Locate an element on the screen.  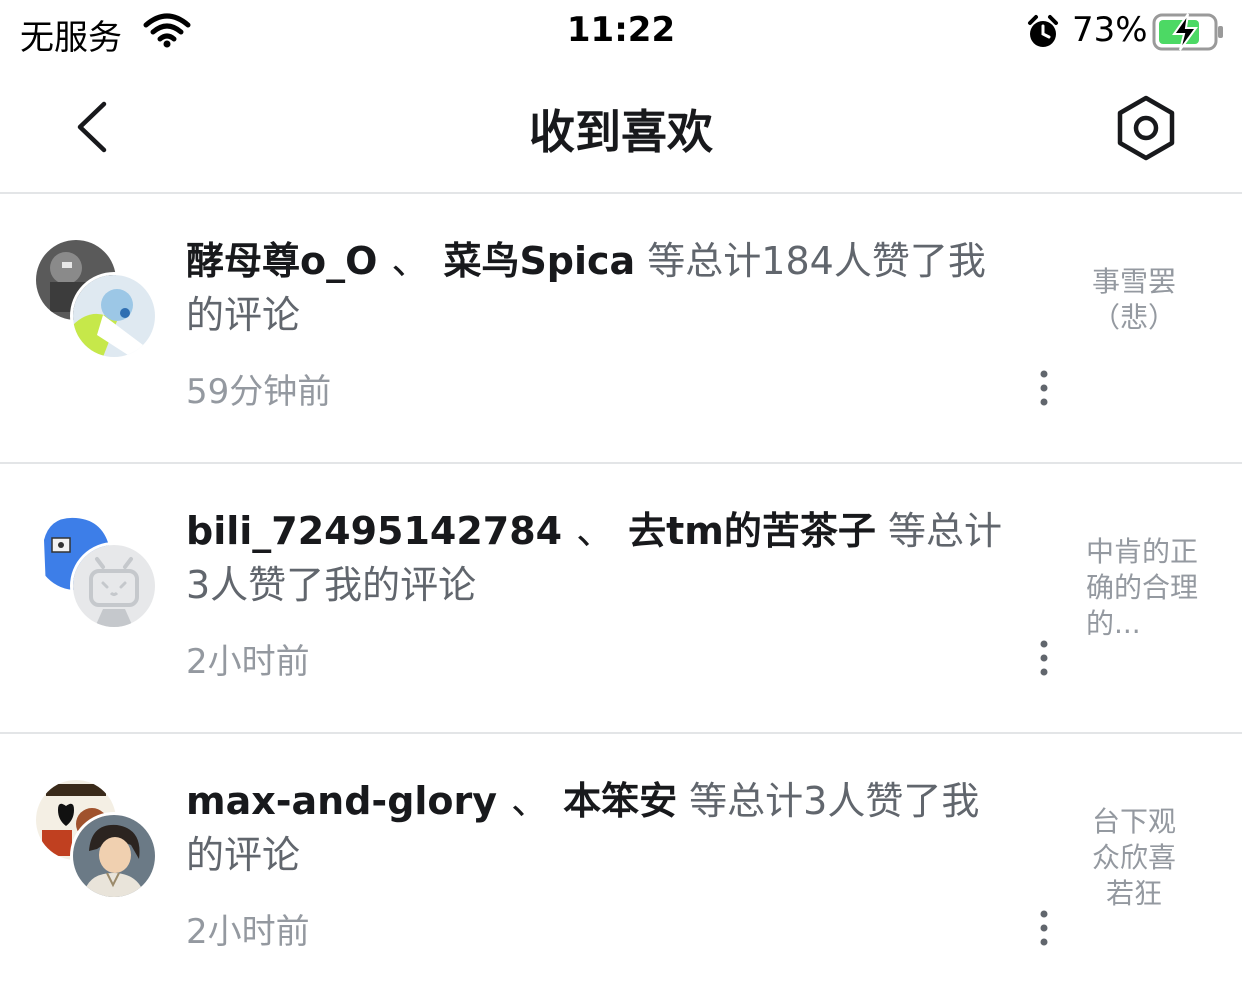
timestamp: 59分钟前 is located at coordinates (259, 392).